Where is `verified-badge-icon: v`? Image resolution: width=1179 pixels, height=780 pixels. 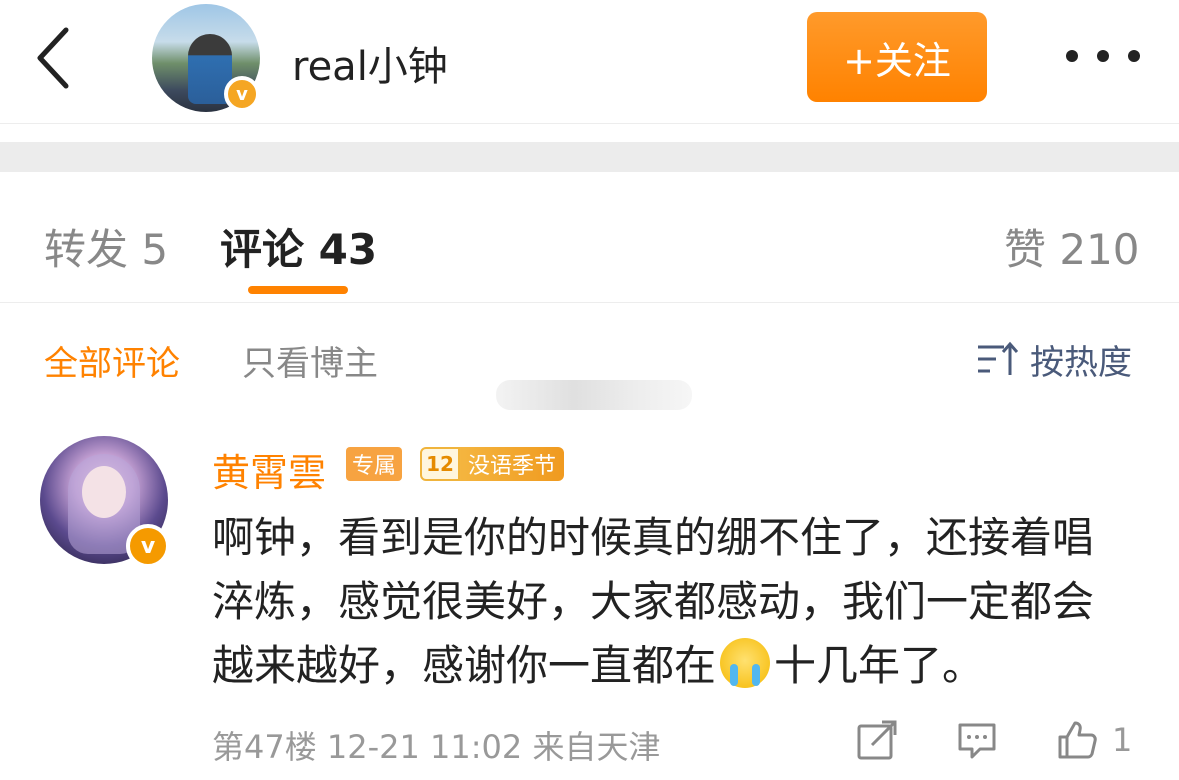
verified-badge-icon: v is located at coordinates (242, 94).